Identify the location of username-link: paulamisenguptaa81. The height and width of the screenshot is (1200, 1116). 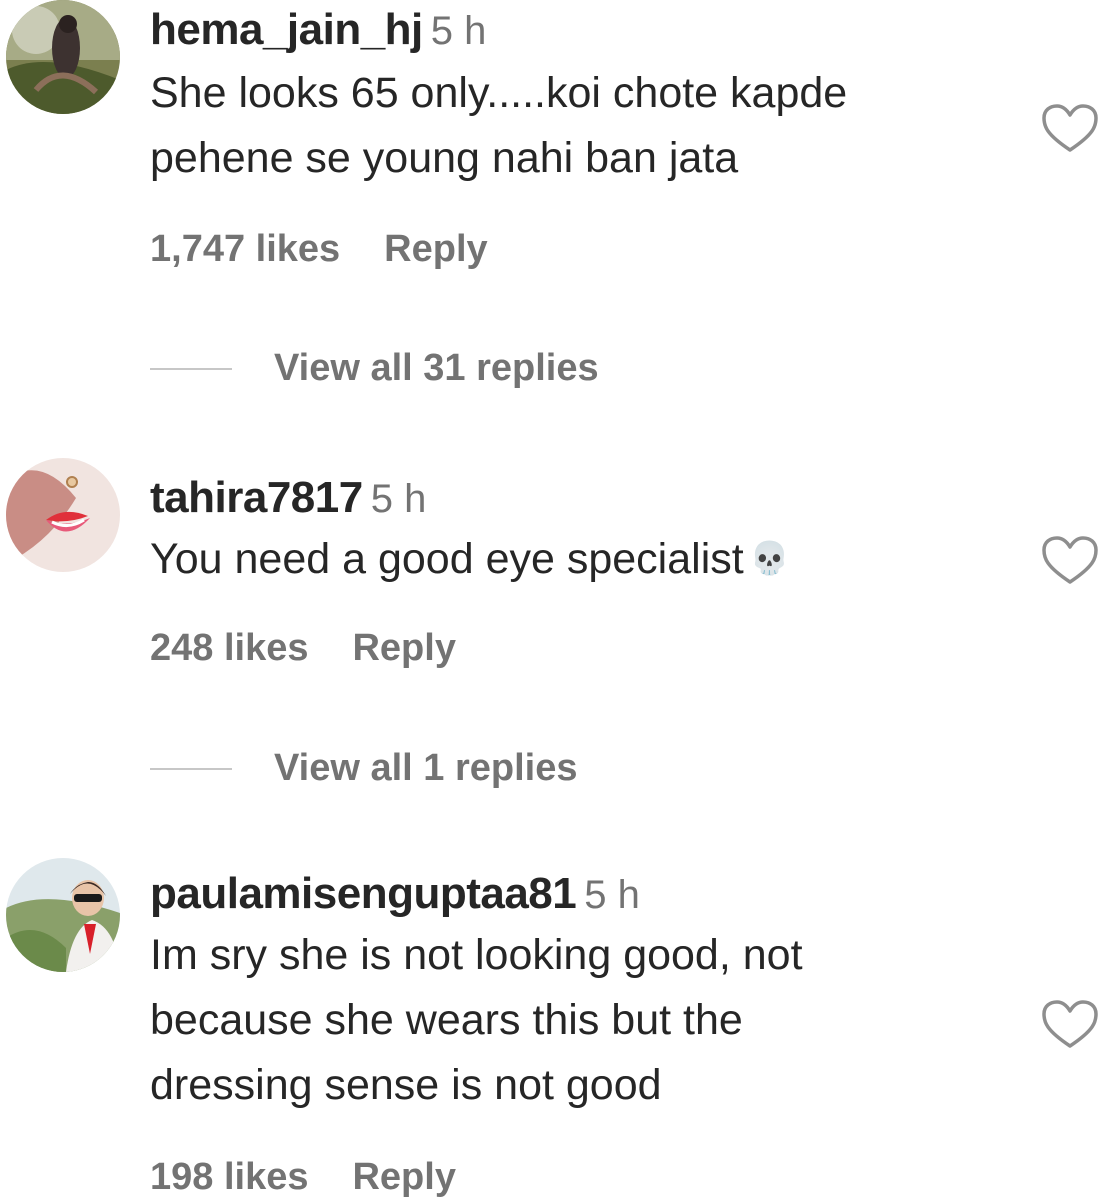
(363, 893).